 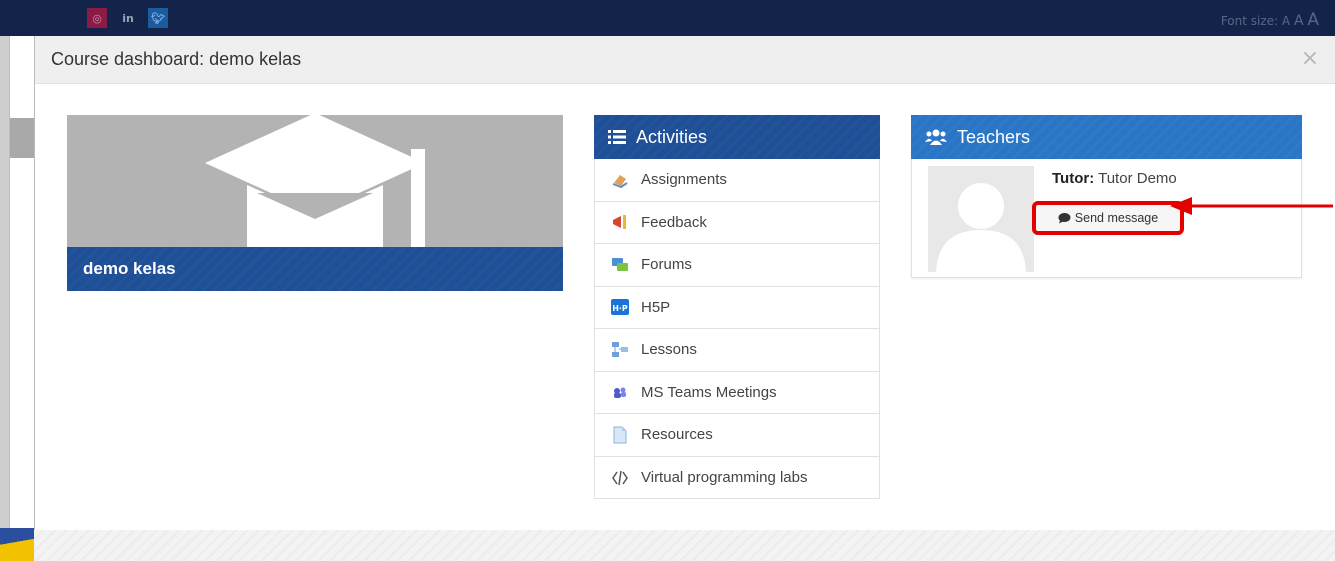 I want to click on top-bar: f ◎ in 🐦︎ Font size: A A A, so click(x=667, y=18).